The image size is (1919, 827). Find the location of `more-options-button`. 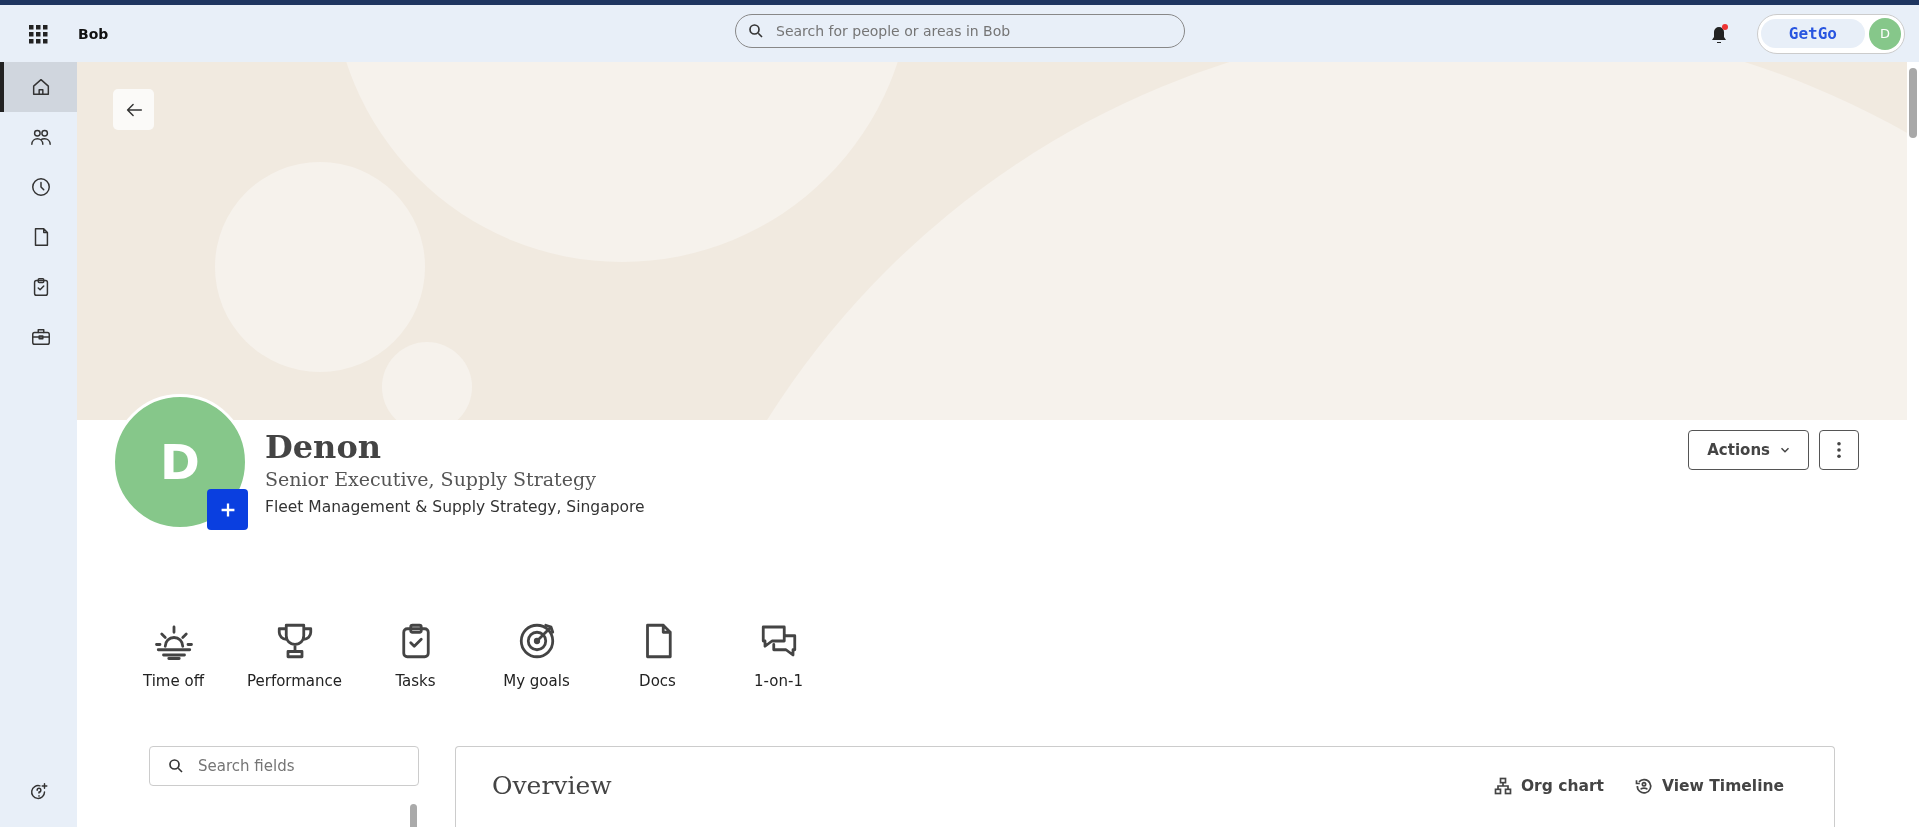

more-options-button is located at coordinates (1839, 450).